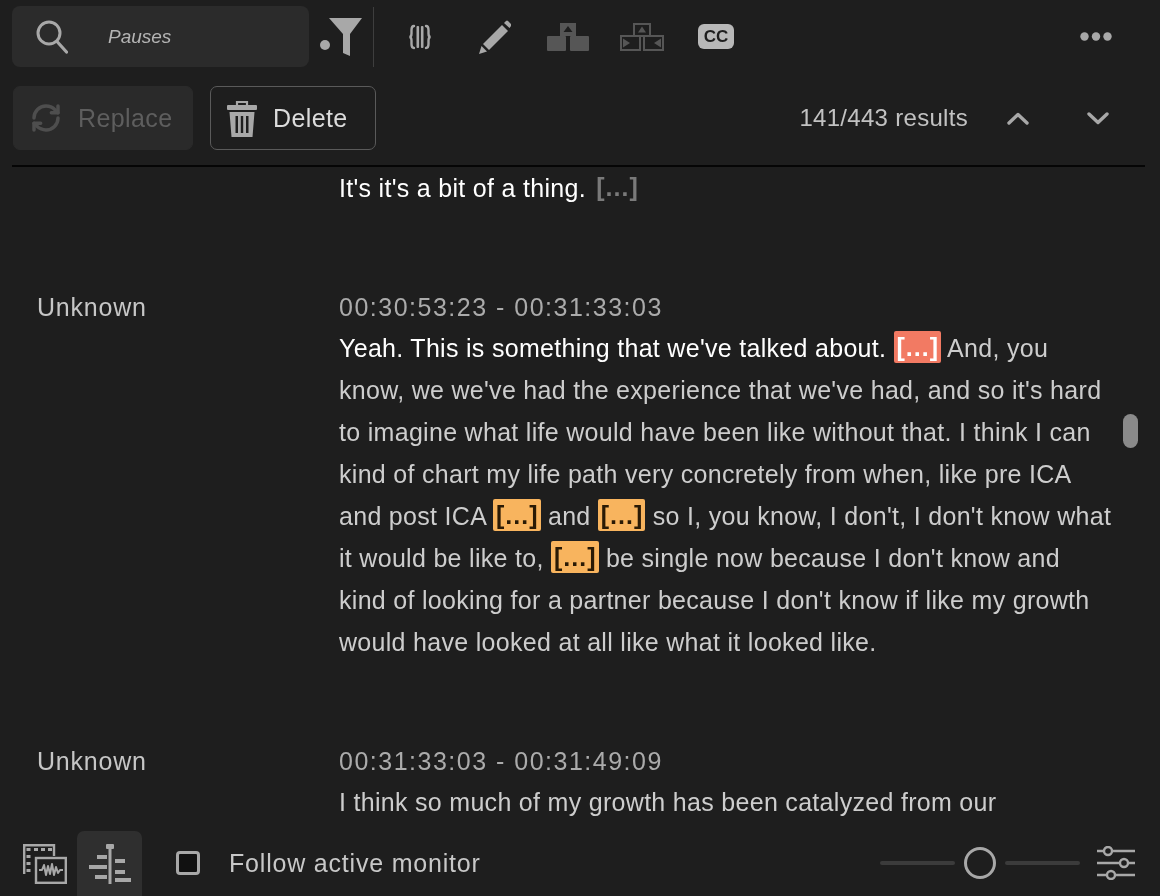  Describe the element at coordinates (188, 863) in the screenshot. I see `follow-checkbox` at that location.